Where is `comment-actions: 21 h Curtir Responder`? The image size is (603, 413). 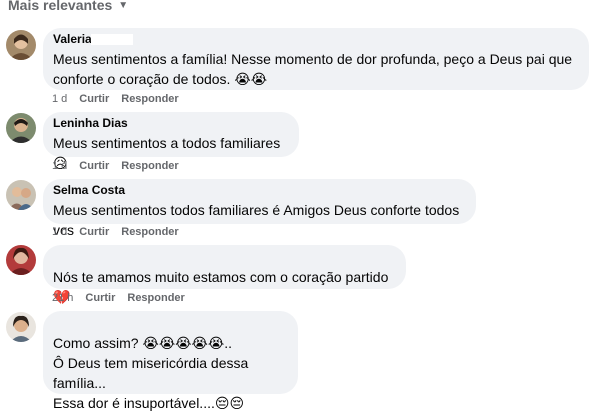
comment-actions: 21 h Curtir Responder is located at coordinates (118, 298).